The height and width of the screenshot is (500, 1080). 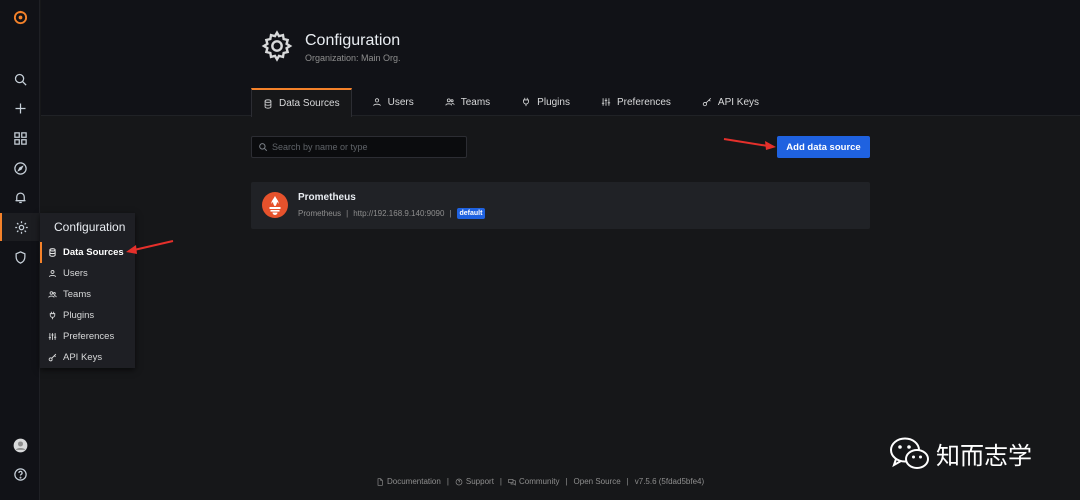 I want to click on flyout-item-data-sources: Data Sources, so click(x=87, y=252).